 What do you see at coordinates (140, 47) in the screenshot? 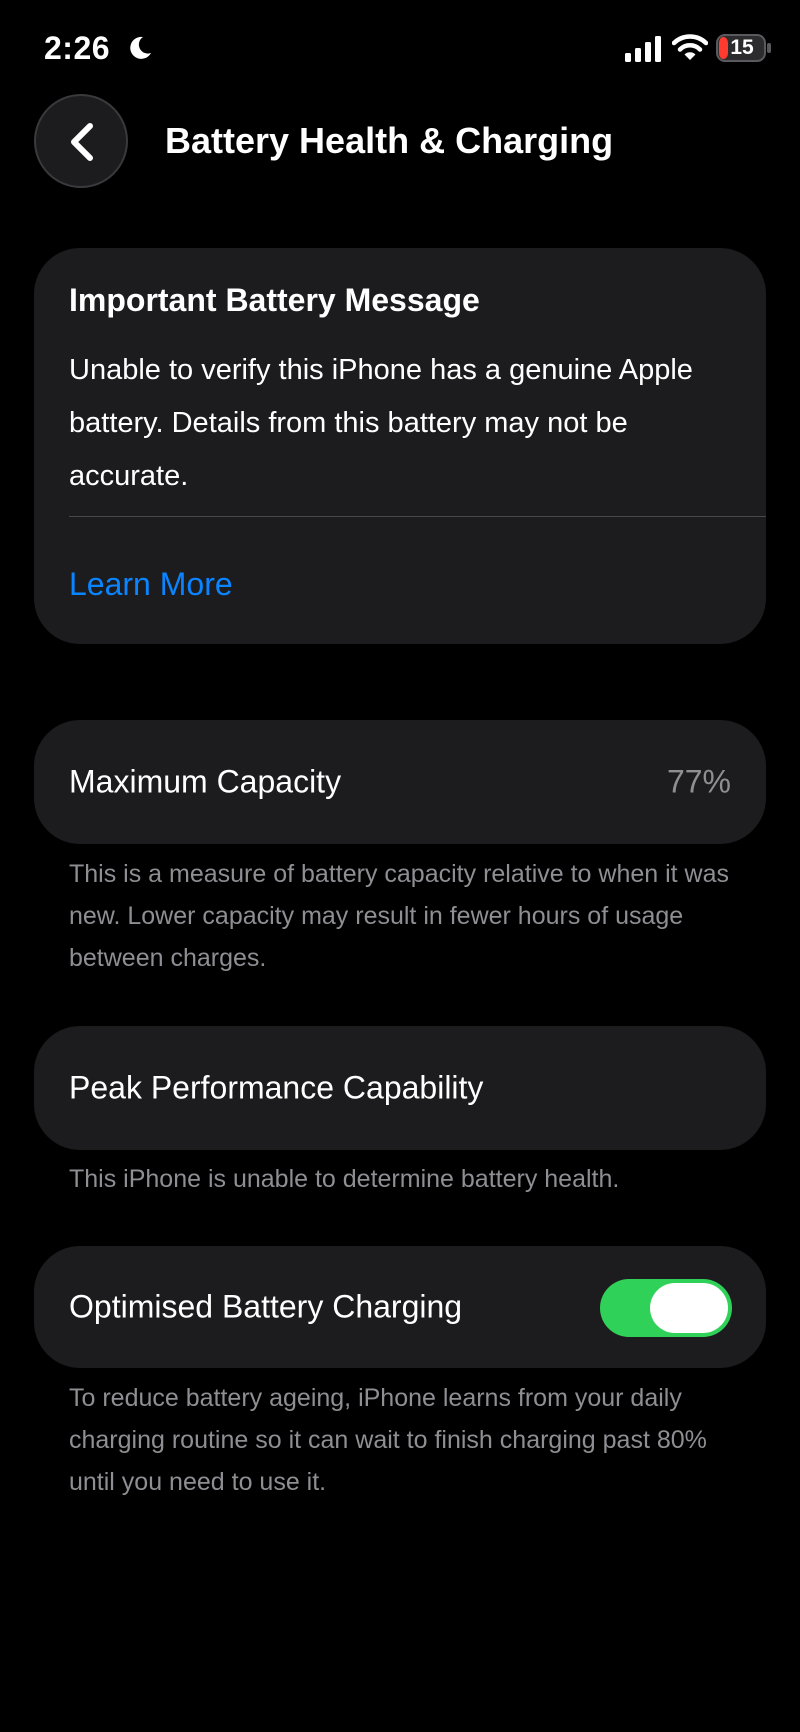
I see `moon-icon` at bounding box center [140, 47].